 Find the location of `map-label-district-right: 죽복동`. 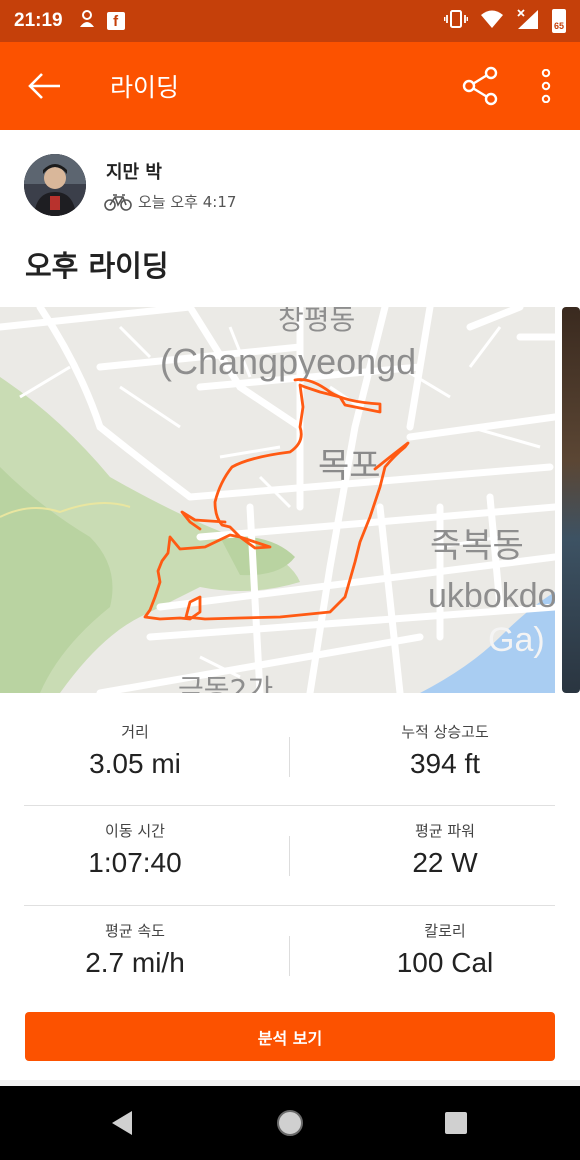

map-label-district-right: 죽복동 is located at coordinates (477, 546).